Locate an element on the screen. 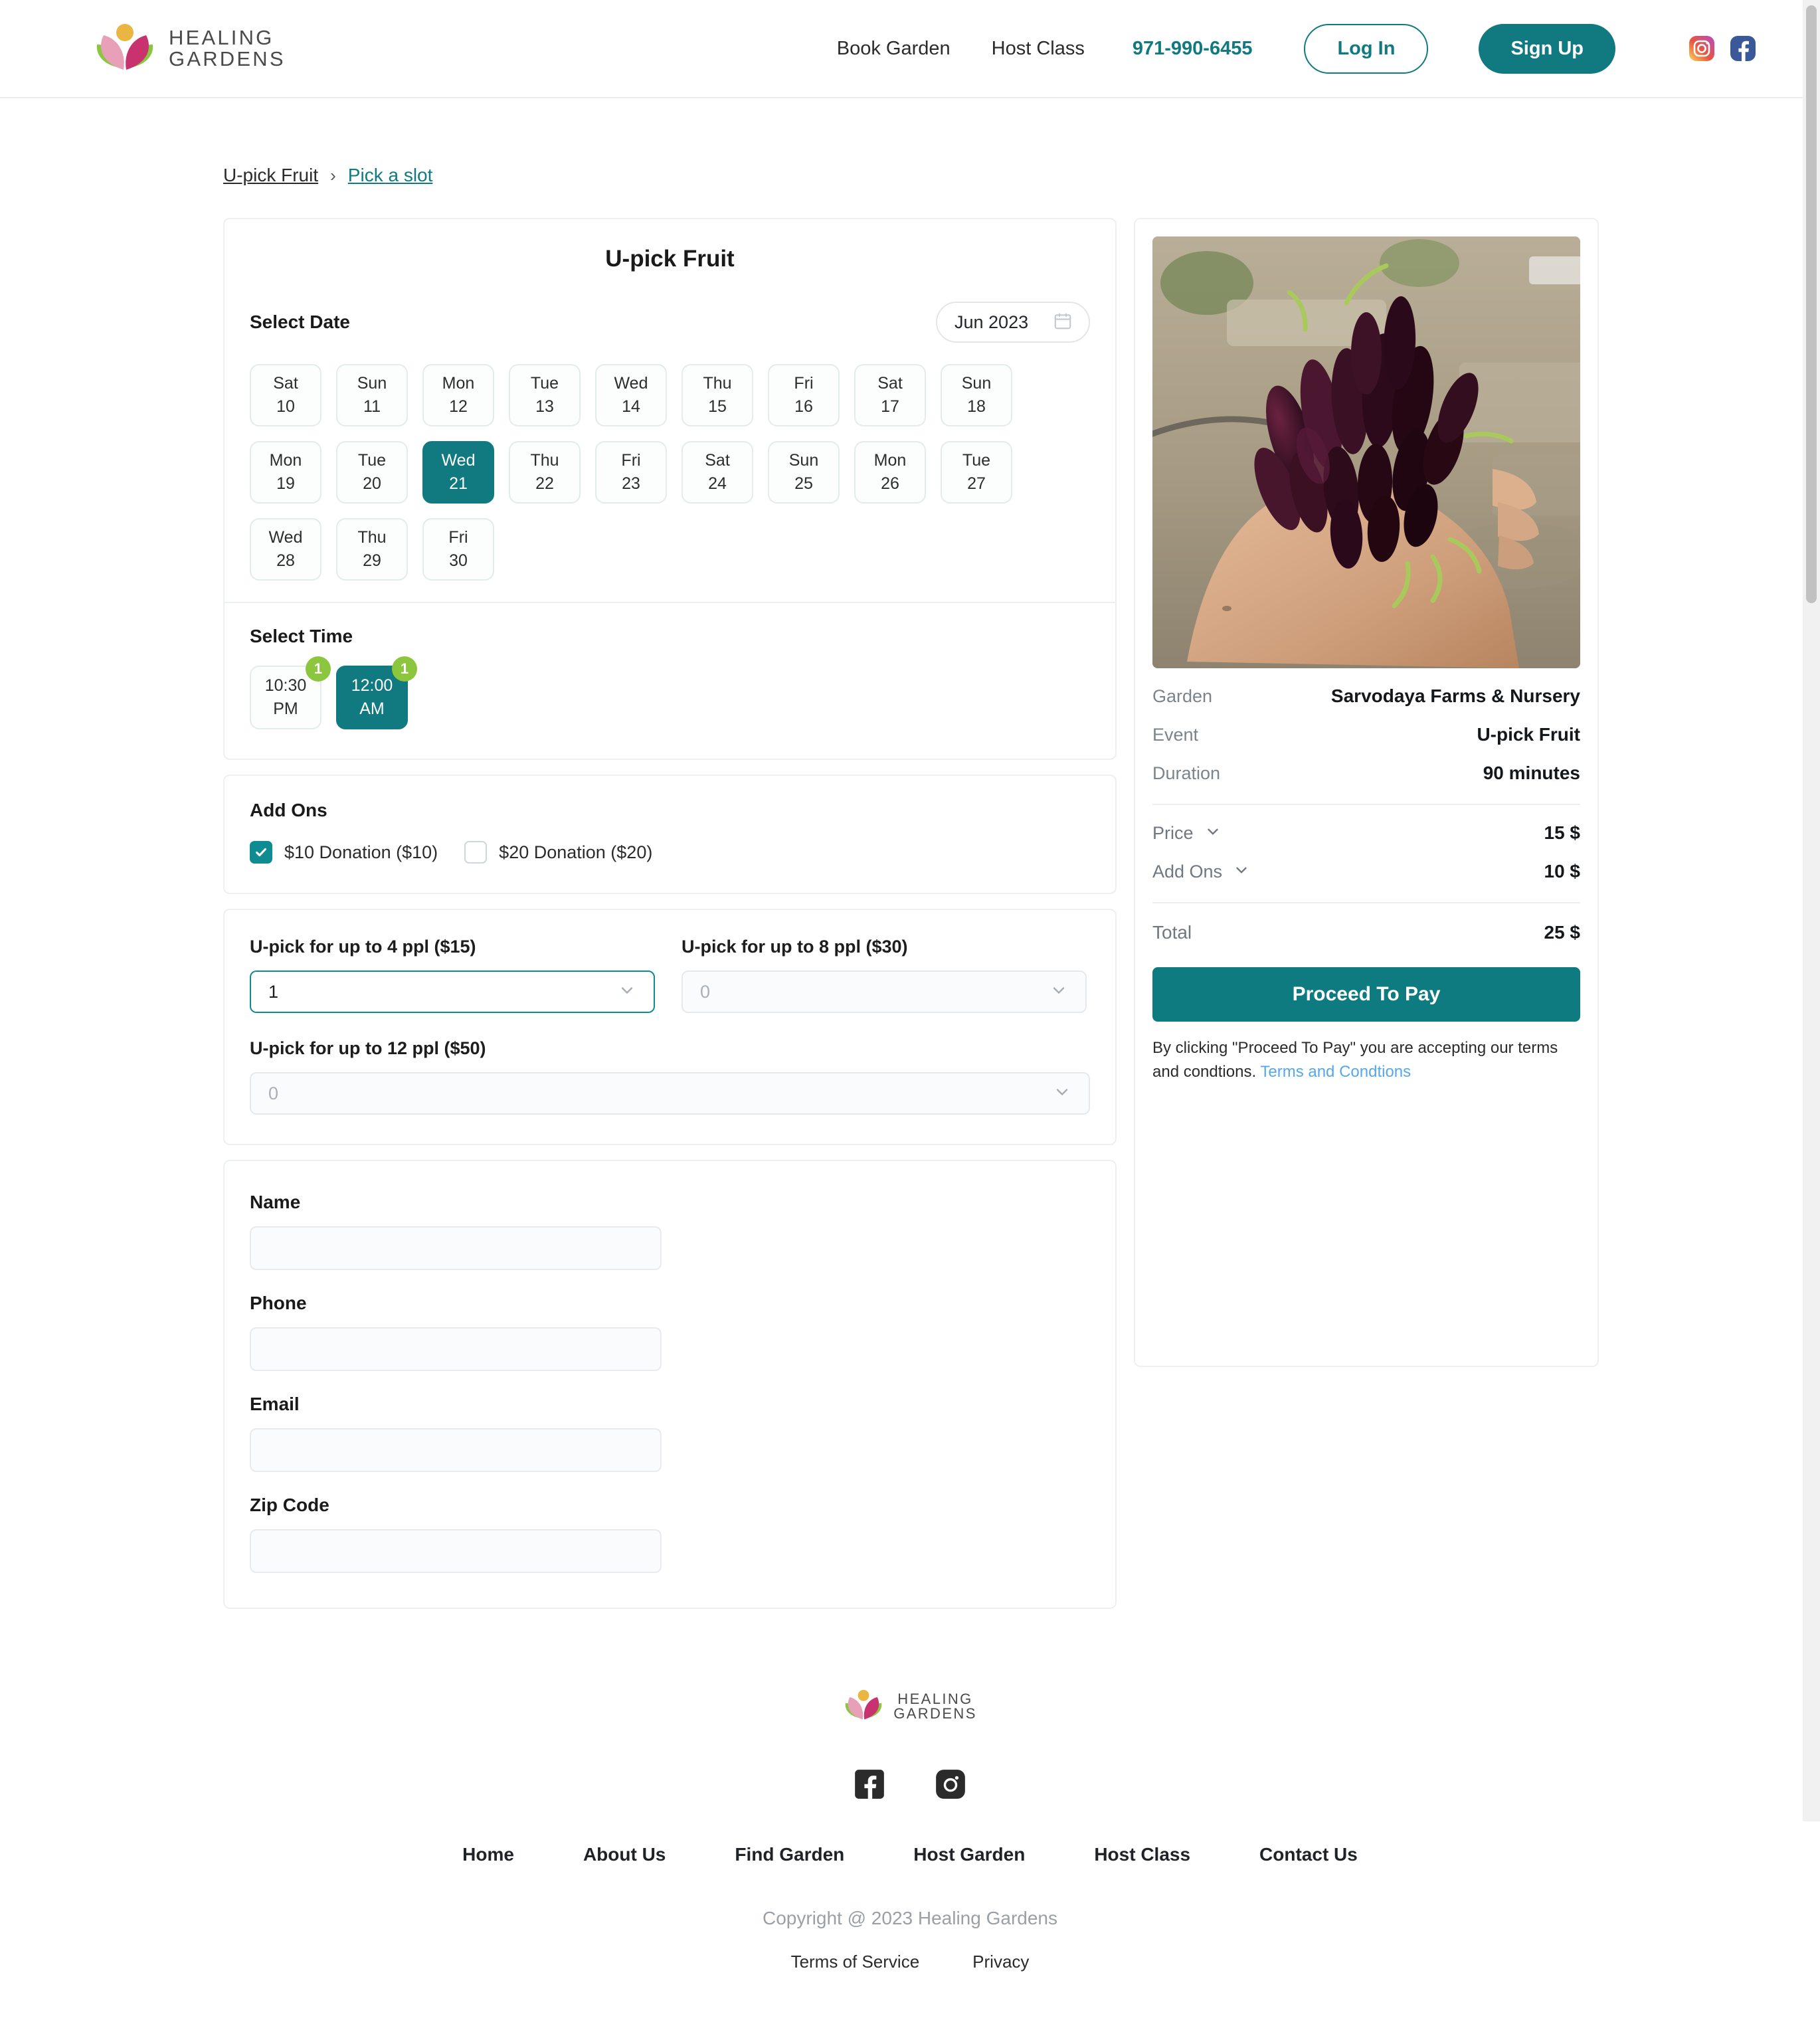  date-chip: Sat 24 is located at coordinates (717, 473).